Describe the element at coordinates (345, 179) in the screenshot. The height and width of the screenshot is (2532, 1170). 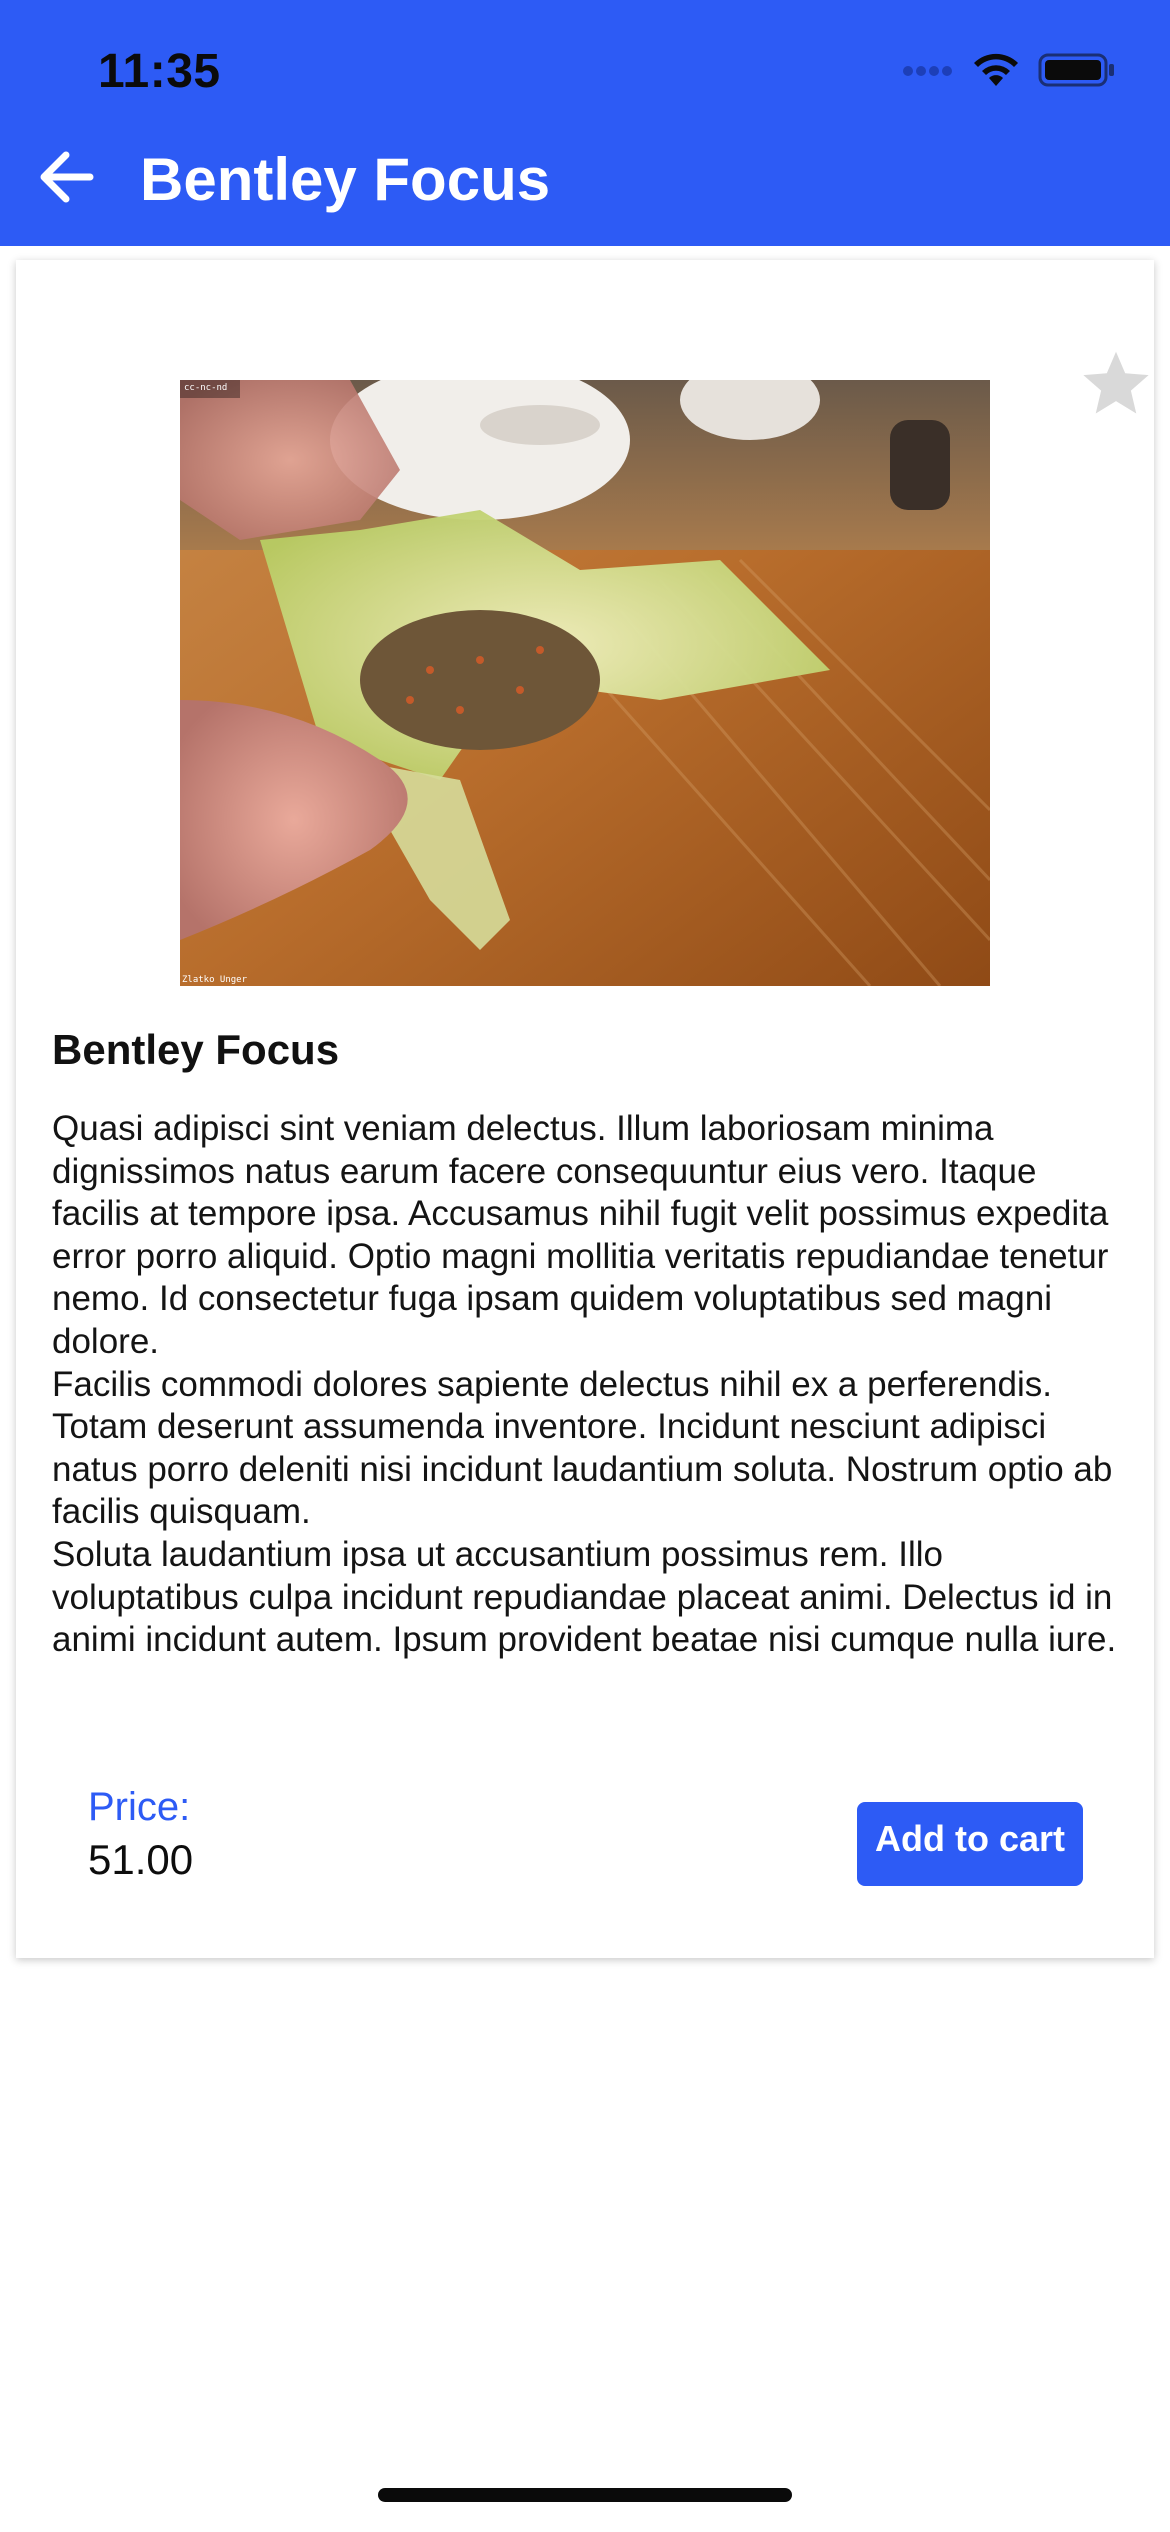
I see `page-title: Bentley Focus` at that location.